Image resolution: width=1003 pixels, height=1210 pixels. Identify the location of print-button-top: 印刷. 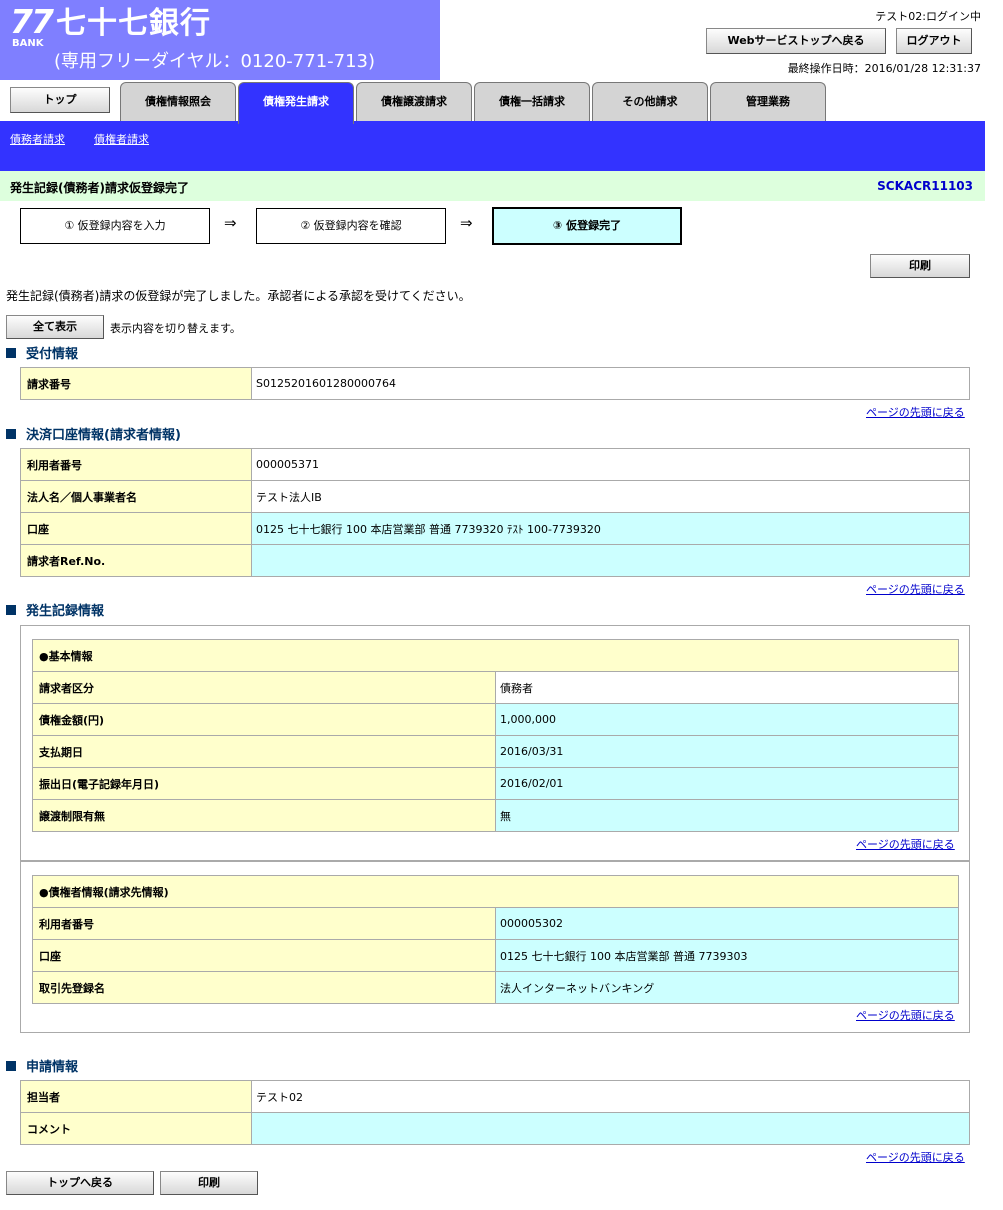
(920, 266).